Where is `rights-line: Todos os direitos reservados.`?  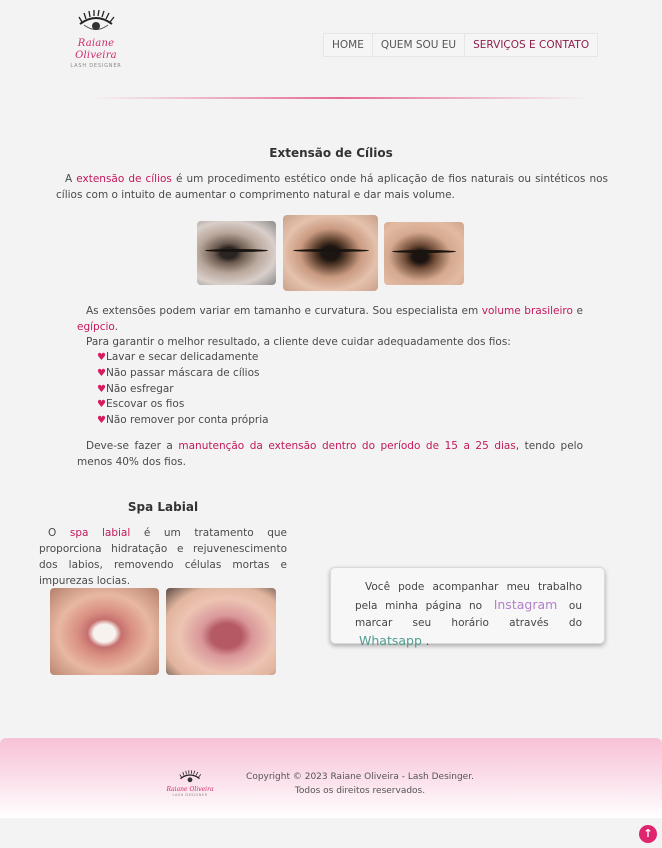 rights-line: Todos os direitos reservados. is located at coordinates (360, 791).